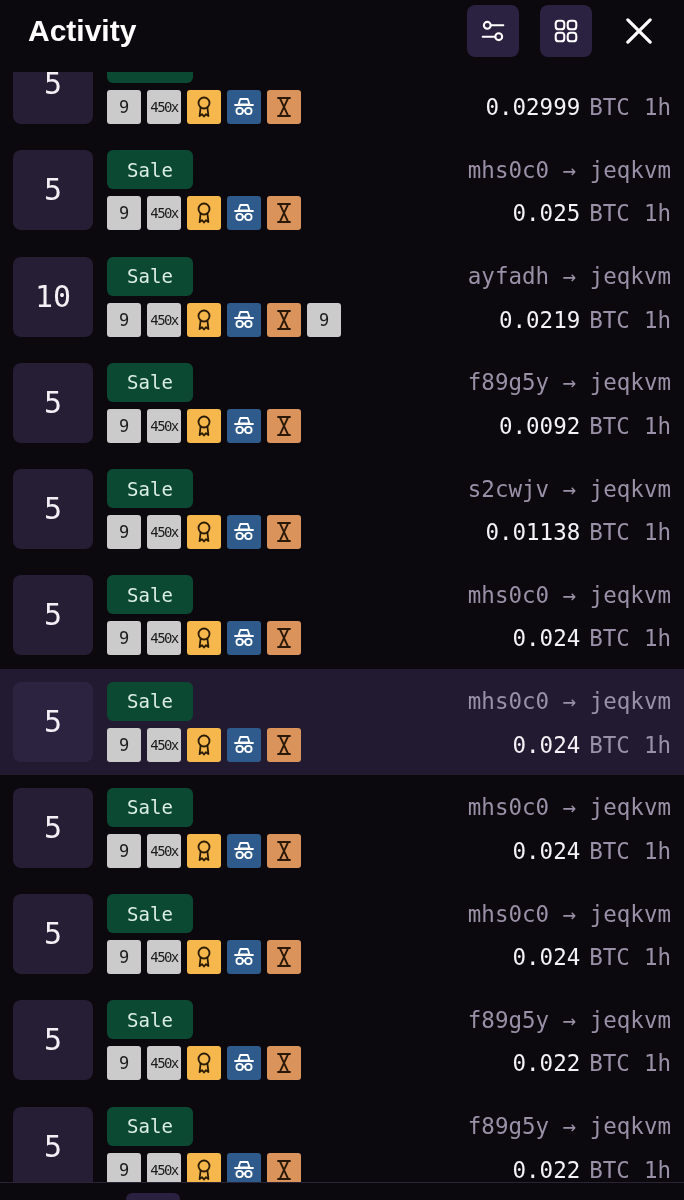  Describe the element at coordinates (342, 402) in the screenshot. I see `activity-row: 5 Sale 9 450x f89g5y → jeqkvm 0.0092 BTC 1h` at that location.